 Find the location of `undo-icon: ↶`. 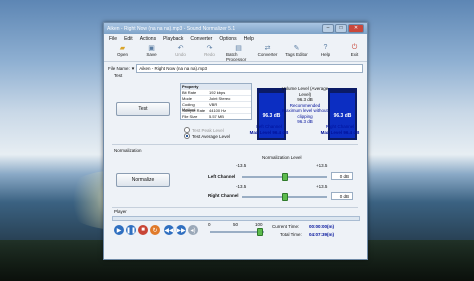

undo-icon: ↶ is located at coordinates (180, 48).